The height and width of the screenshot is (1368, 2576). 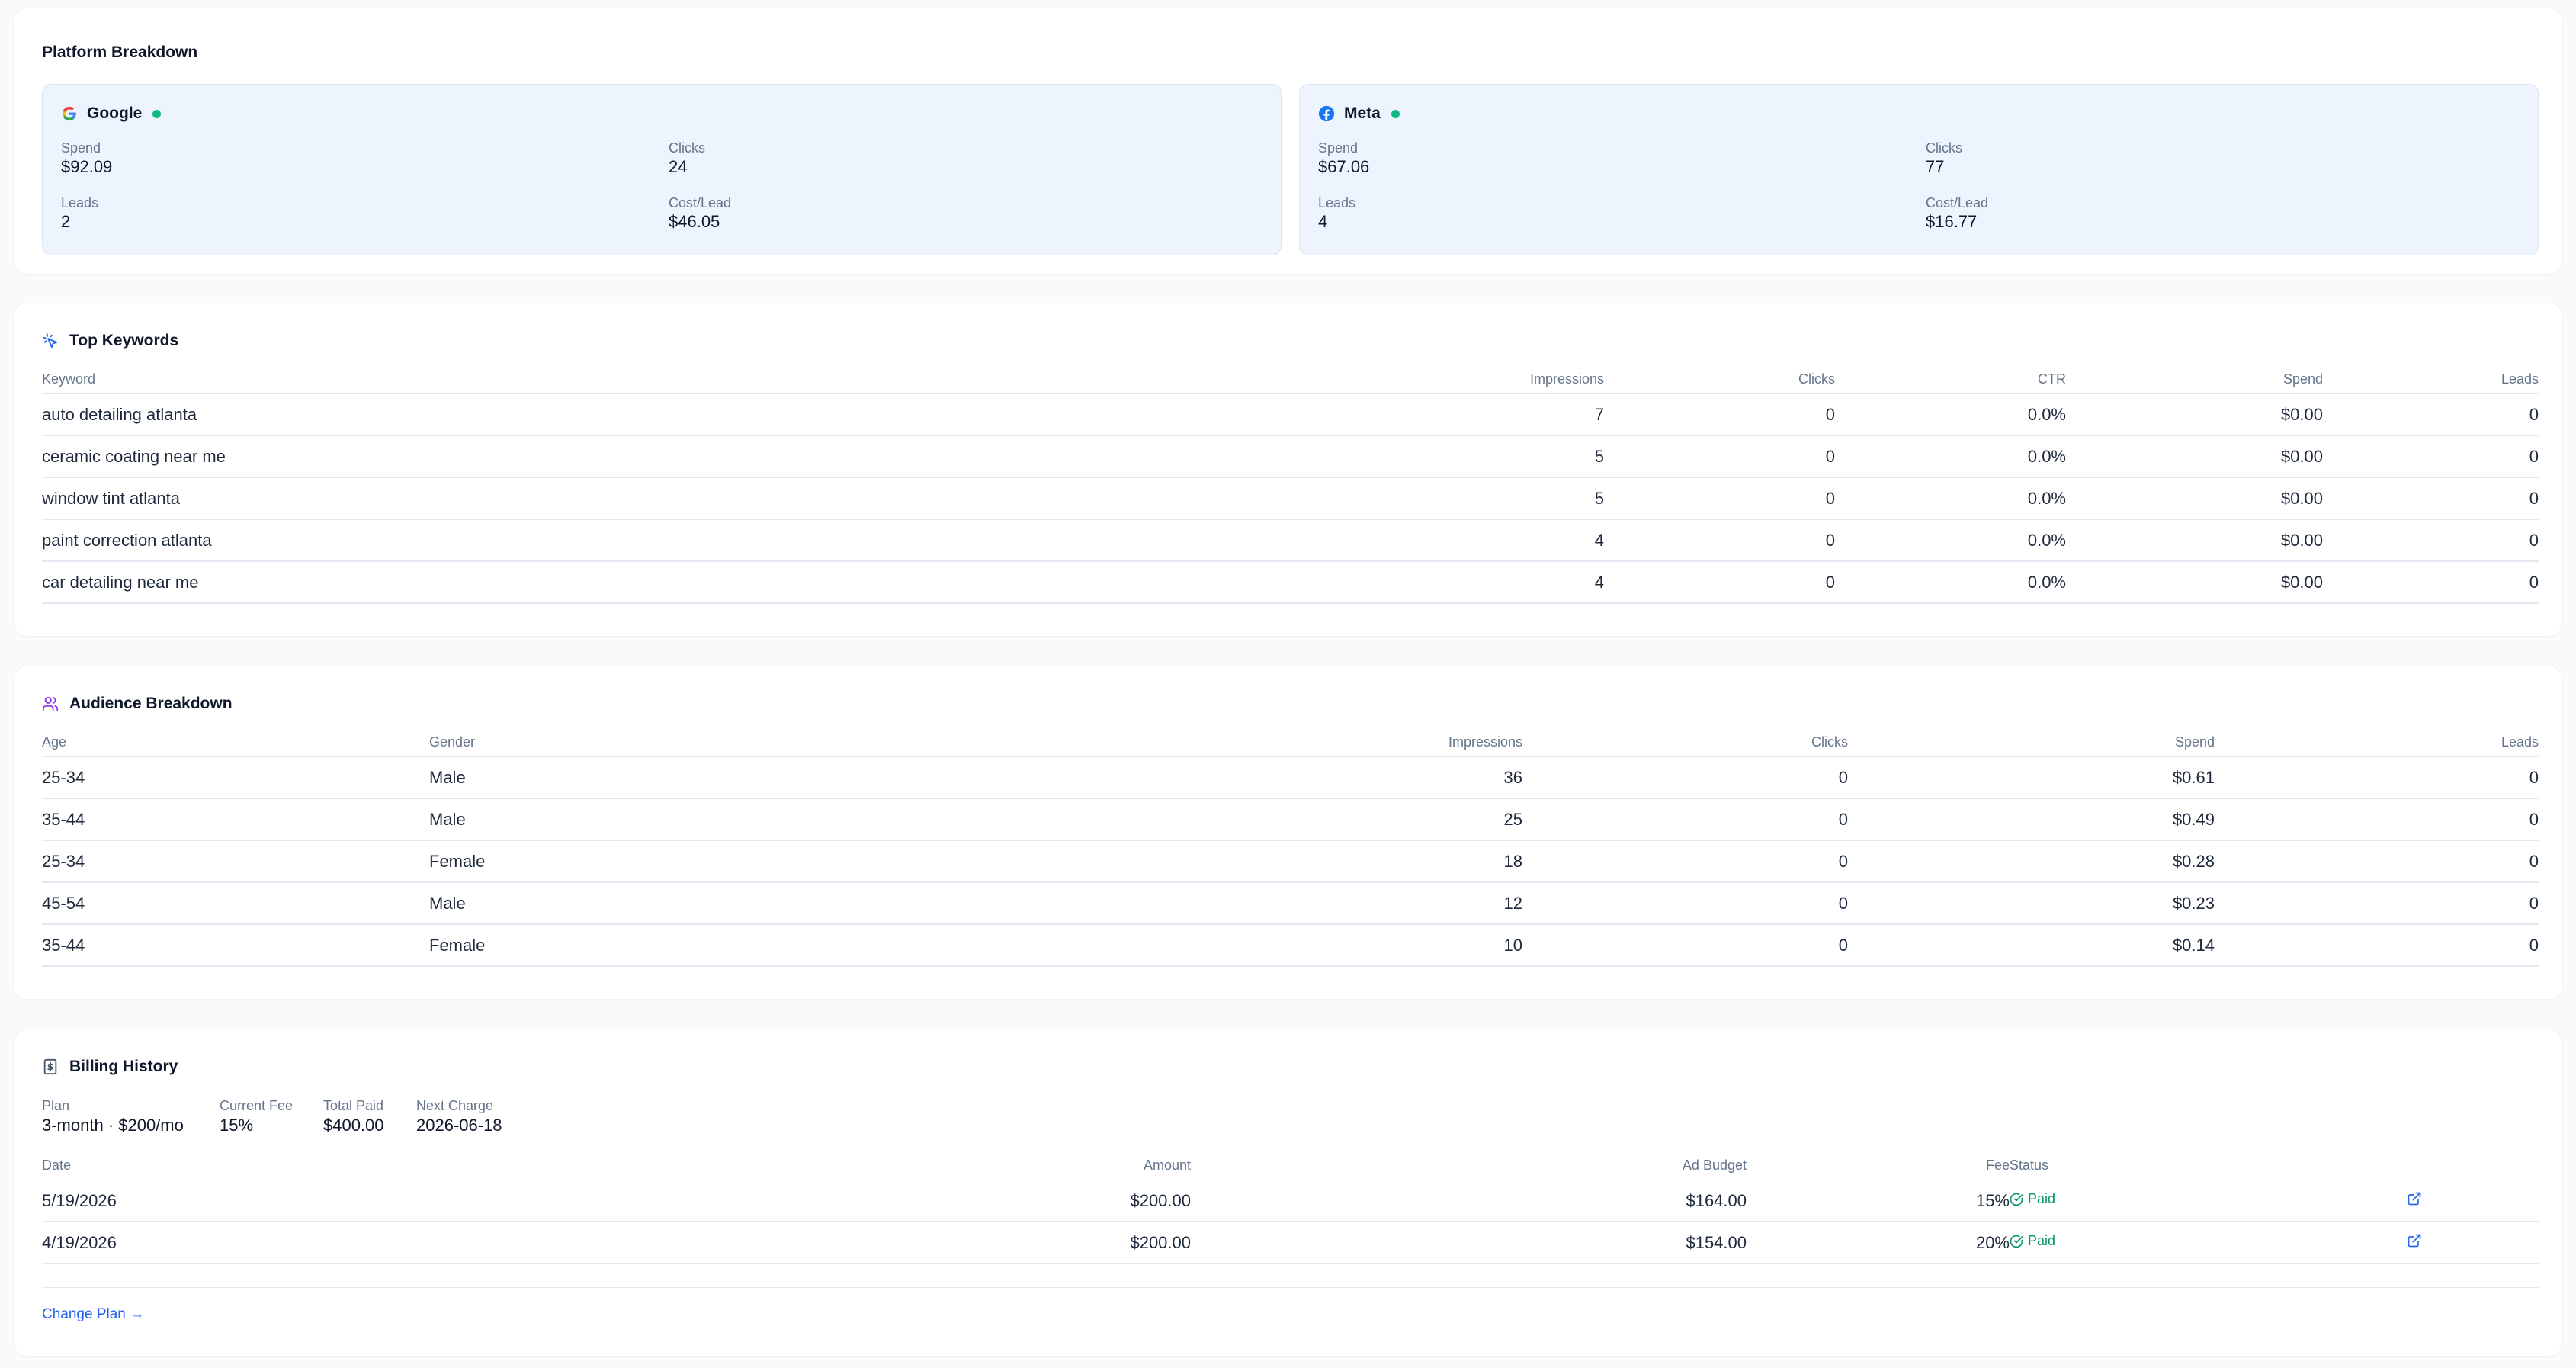 What do you see at coordinates (1997, 1165) in the screenshot?
I see `col-fee: Fee` at bounding box center [1997, 1165].